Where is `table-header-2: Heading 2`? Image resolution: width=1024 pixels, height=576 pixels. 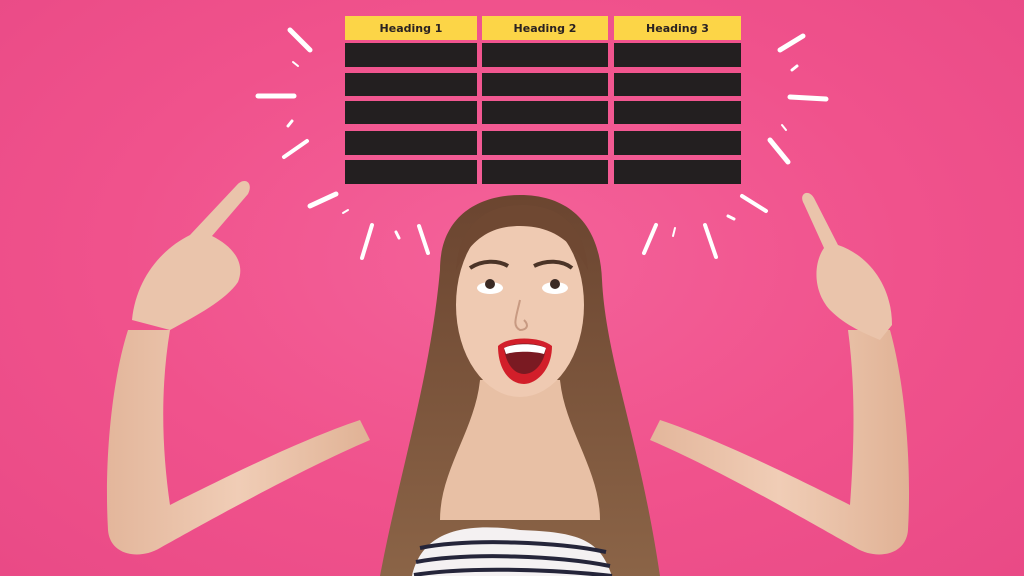 table-header-2: Heading 2 is located at coordinates (545, 28).